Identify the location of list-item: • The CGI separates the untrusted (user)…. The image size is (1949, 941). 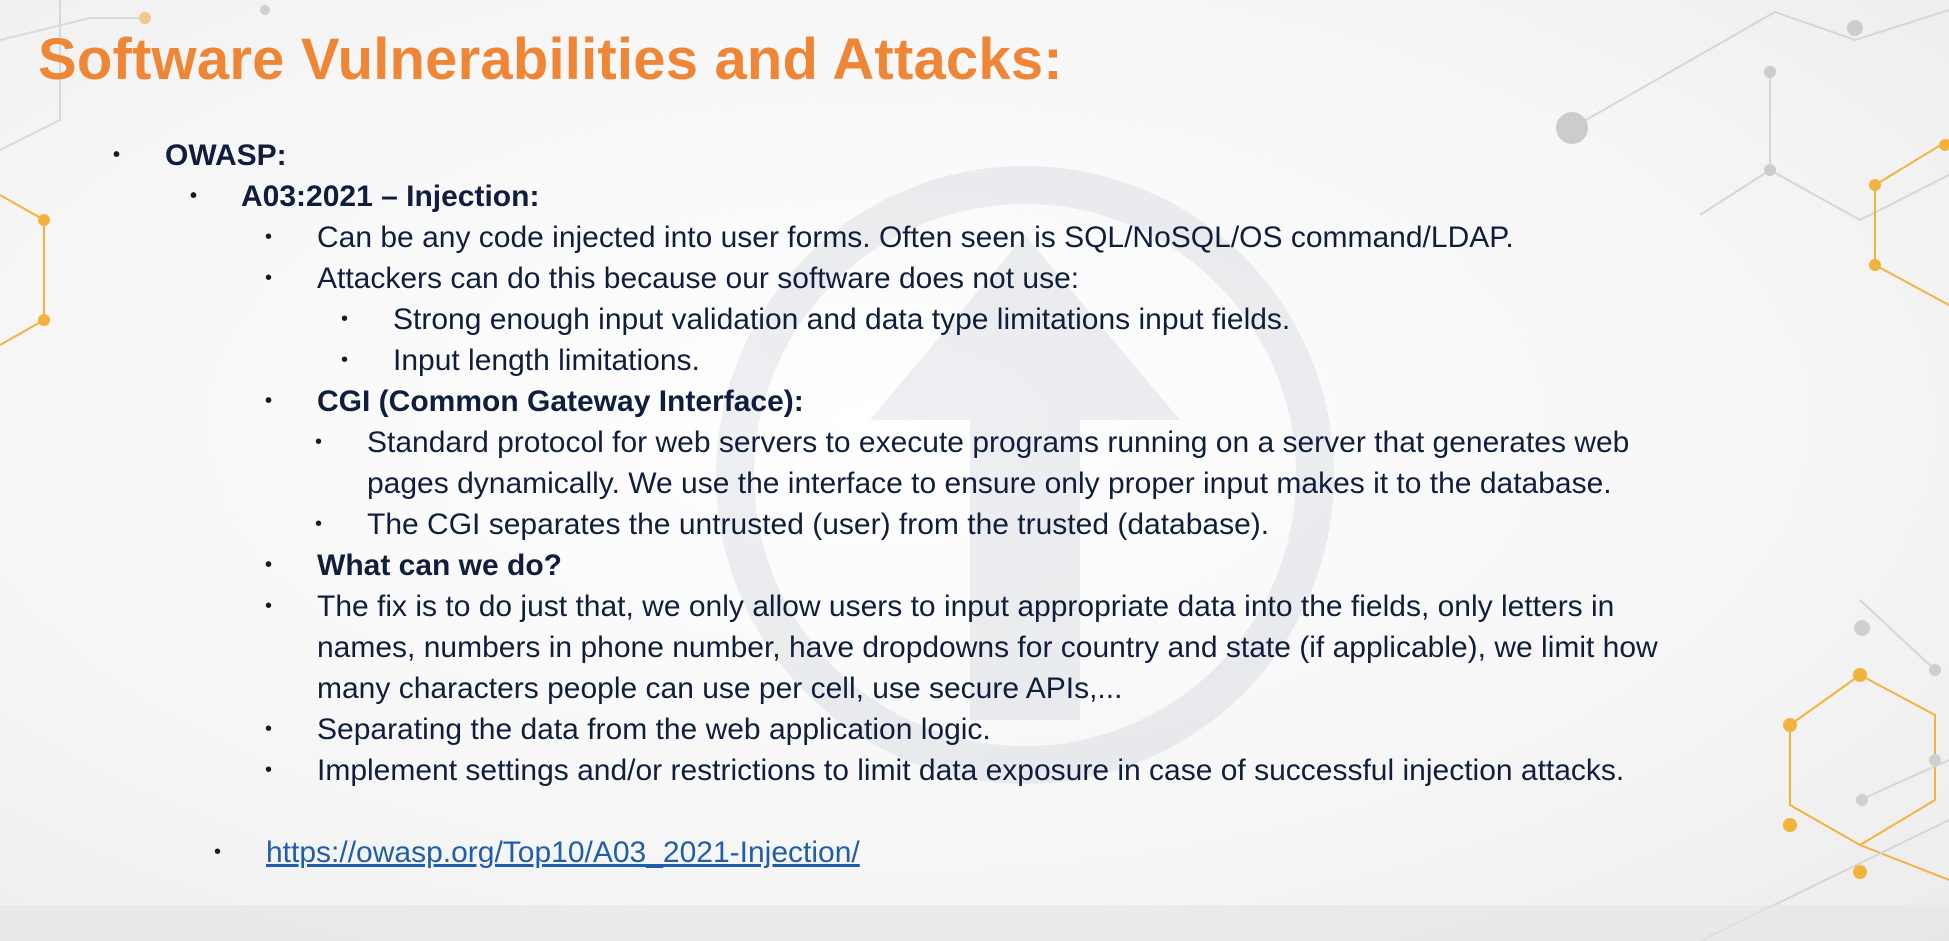
(792, 524).